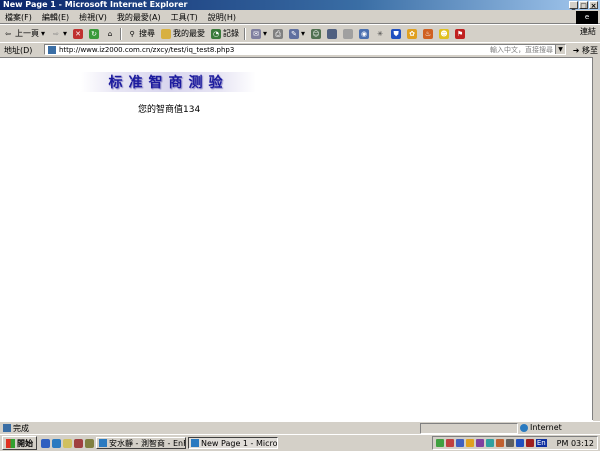  I want to click on window-title: New Page 1 - Microsoft Internet Explorer, so click(95, 4).